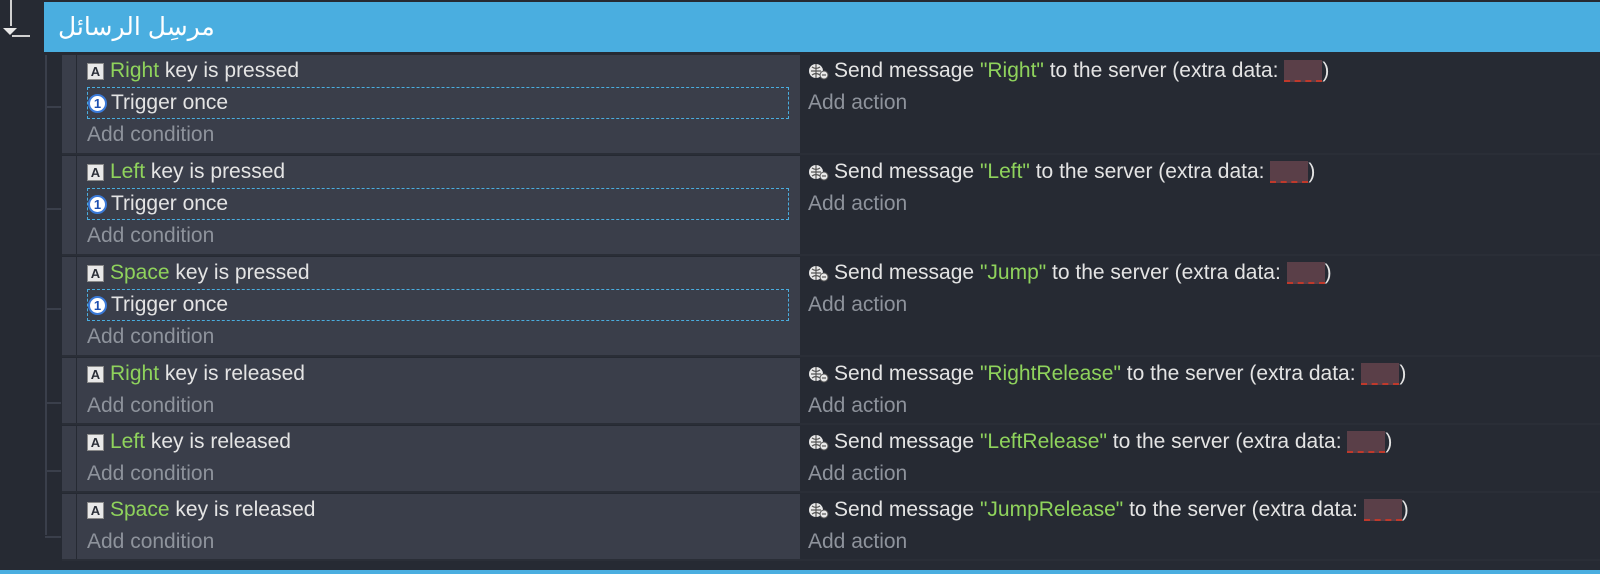  Describe the element at coordinates (1012, 71) in the screenshot. I see `message-name: "Right"` at that location.